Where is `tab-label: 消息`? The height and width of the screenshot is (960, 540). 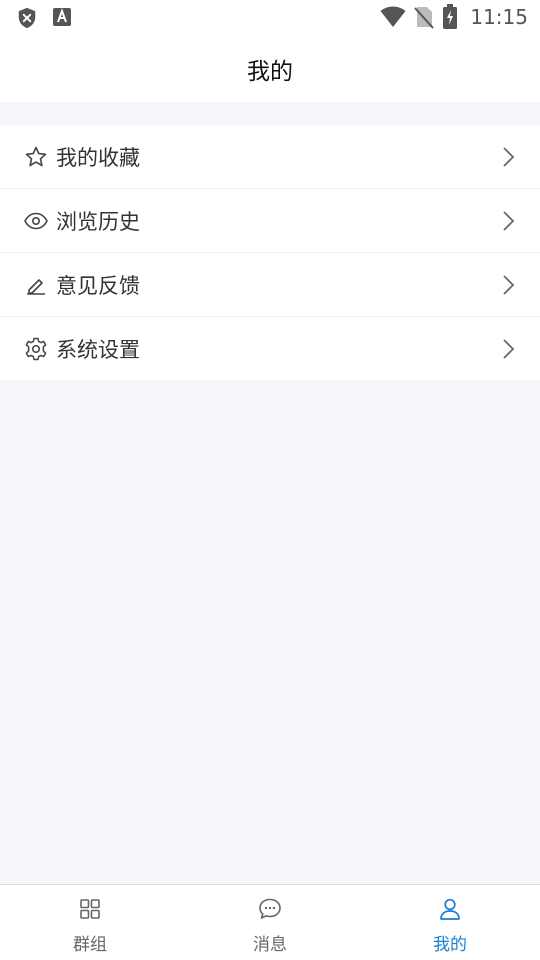
tab-label: 消息 is located at coordinates (270, 945).